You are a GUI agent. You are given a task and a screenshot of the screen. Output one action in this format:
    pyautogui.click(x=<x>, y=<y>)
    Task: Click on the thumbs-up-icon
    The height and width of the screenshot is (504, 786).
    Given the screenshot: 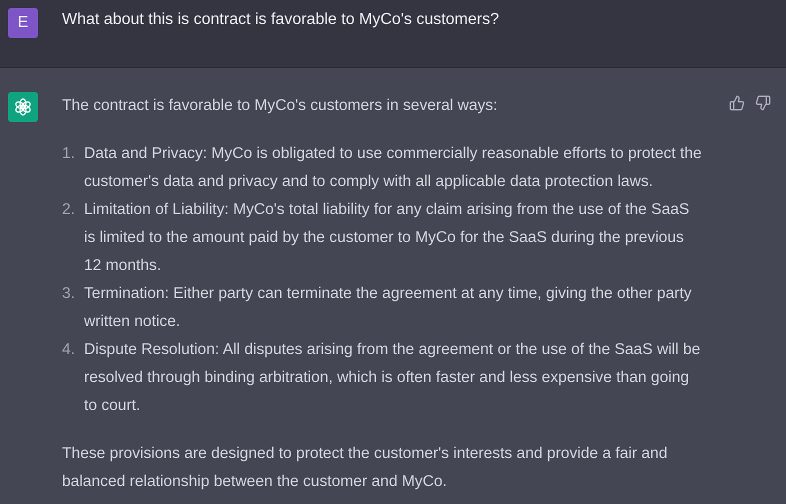 What is the action you would take?
    pyautogui.click(x=737, y=103)
    